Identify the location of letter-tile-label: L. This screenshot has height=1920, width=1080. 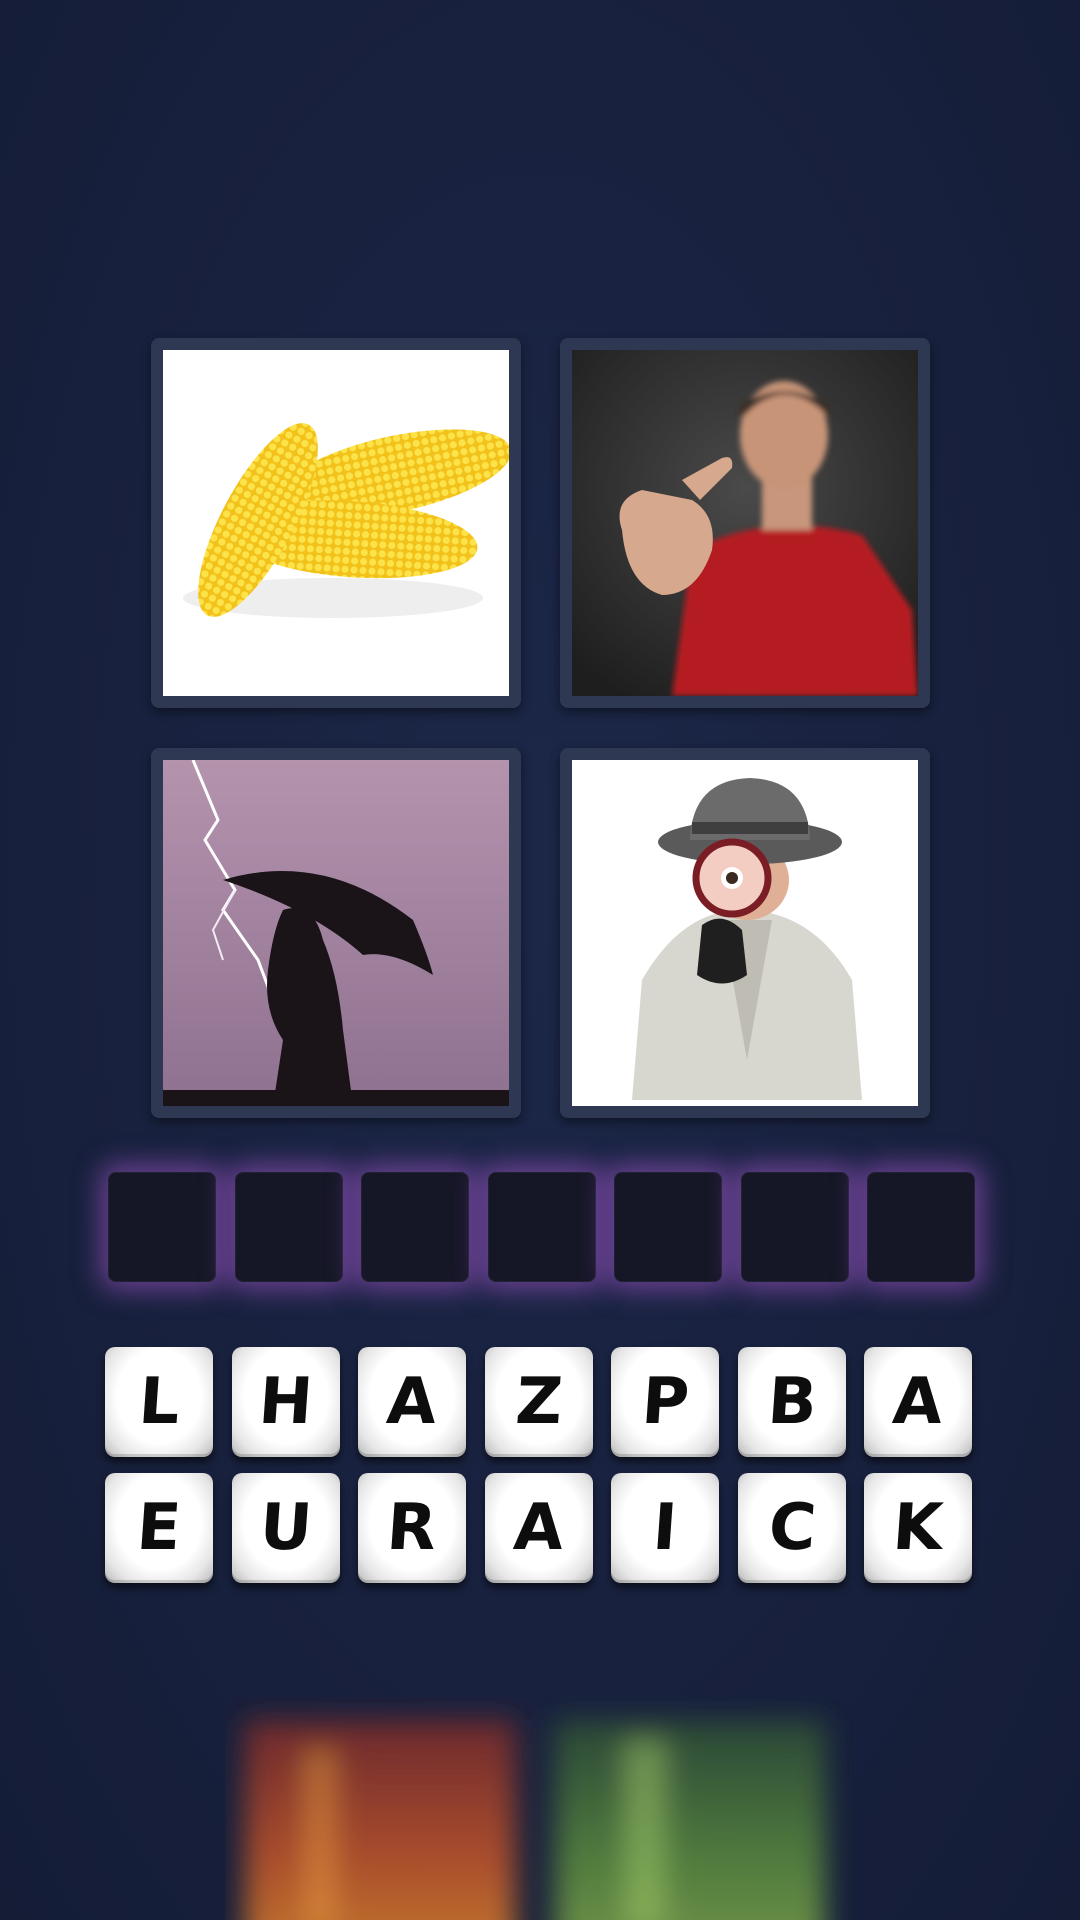
(159, 1402).